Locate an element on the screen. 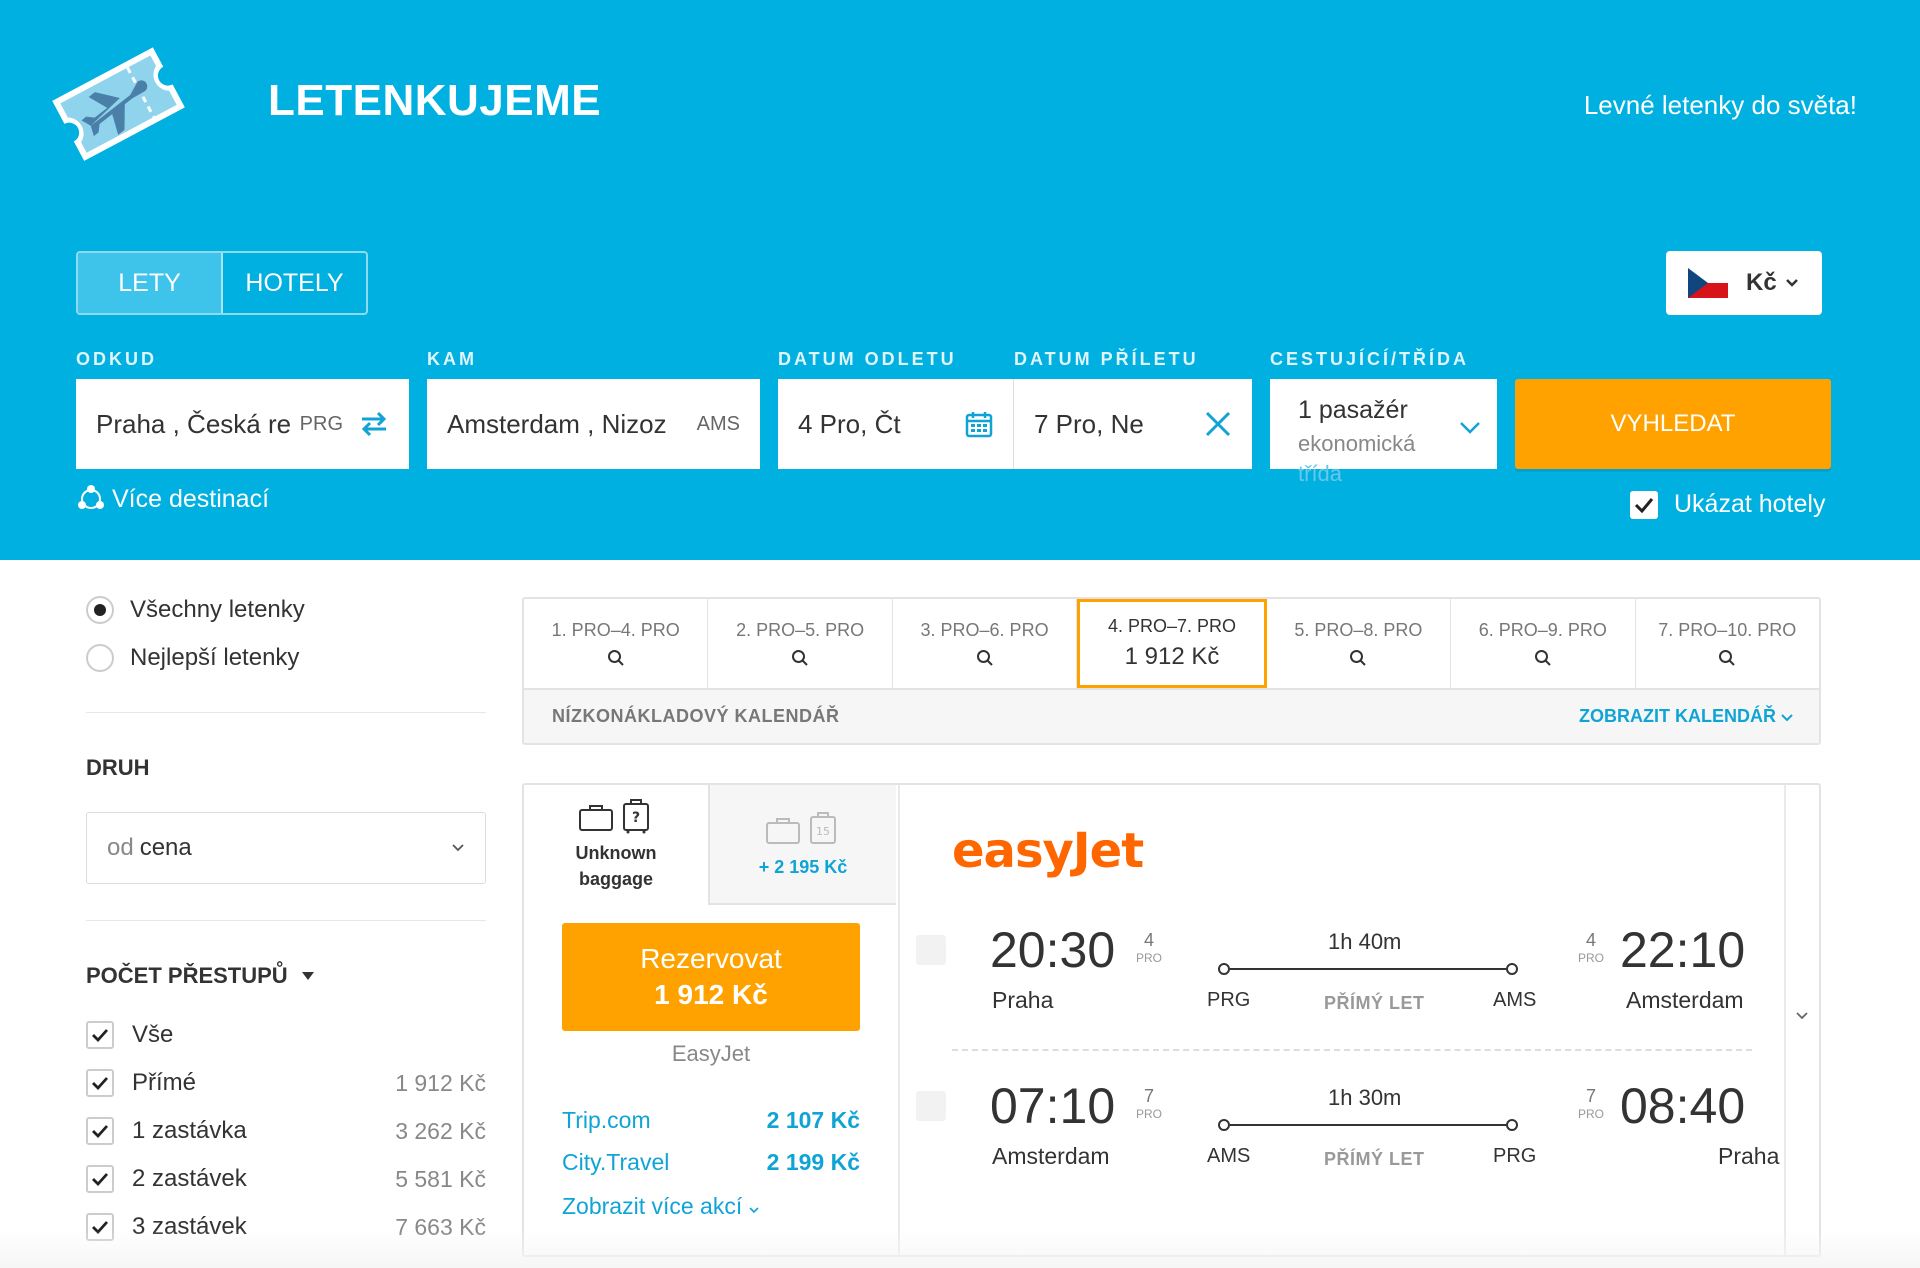  baggage-options: ? Unknown baggage 15 + 2 195 Kč is located at coordinates (711, 845).